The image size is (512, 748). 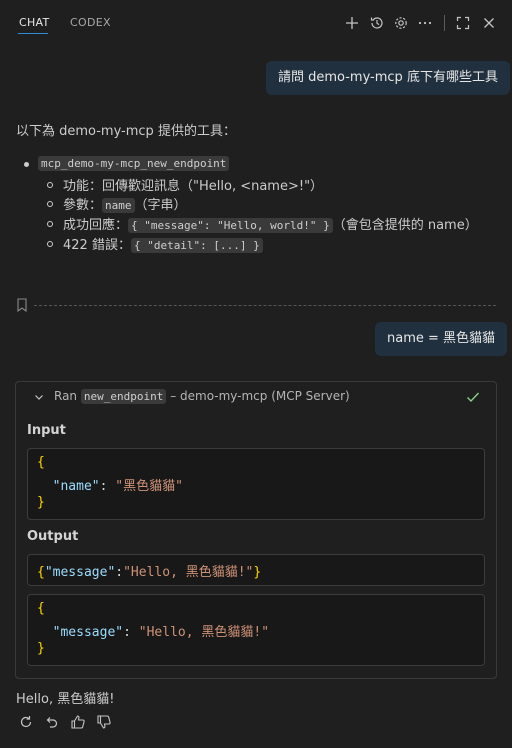 I want to click on thumbs-up-icon, so click(x=78, y=722).